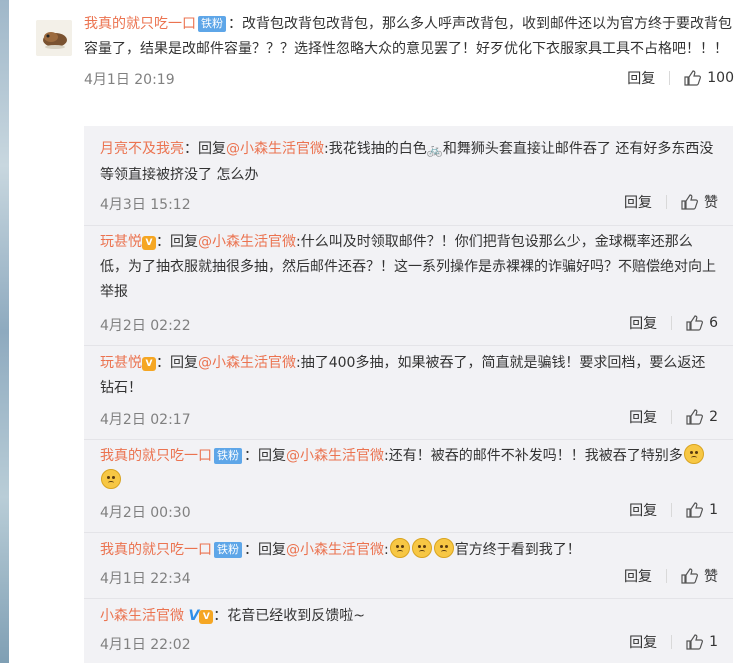 The height and width of the screenshot is (663, 749). Describe the element at coordinates (375, 149) in the screenshot. I see `reply-text: :我花钱抽的白色` at that location.